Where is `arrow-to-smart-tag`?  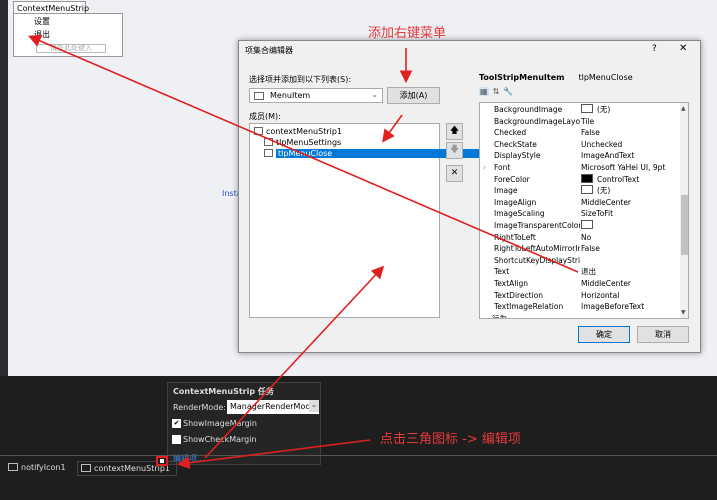
arrow-to-smart-tag is located at coordinates (273, 454).